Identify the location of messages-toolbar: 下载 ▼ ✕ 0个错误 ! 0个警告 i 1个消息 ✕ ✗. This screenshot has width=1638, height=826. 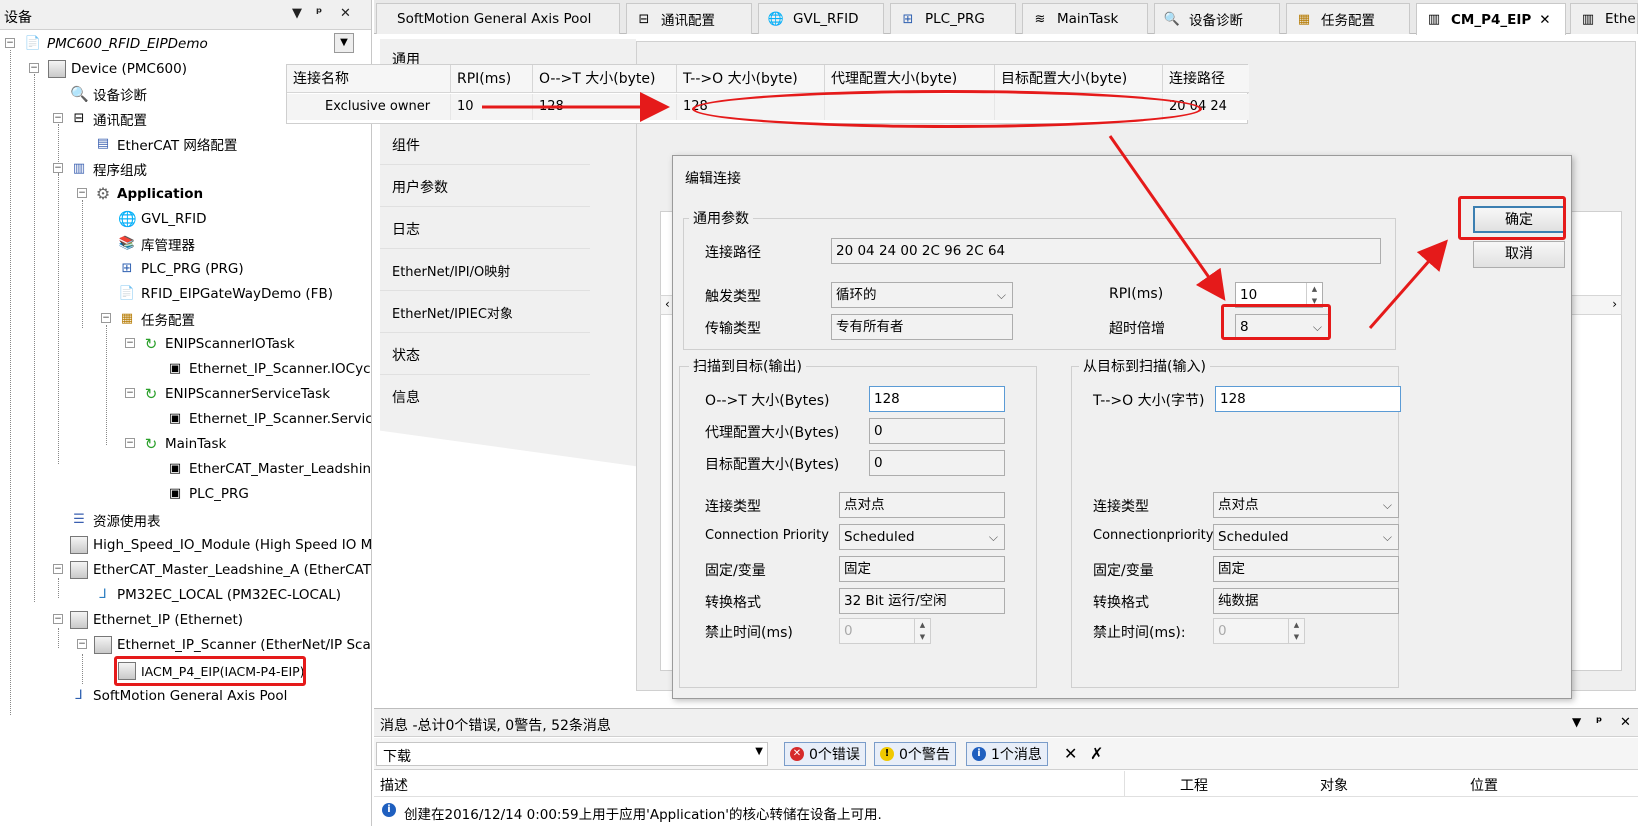
(1006, 754).